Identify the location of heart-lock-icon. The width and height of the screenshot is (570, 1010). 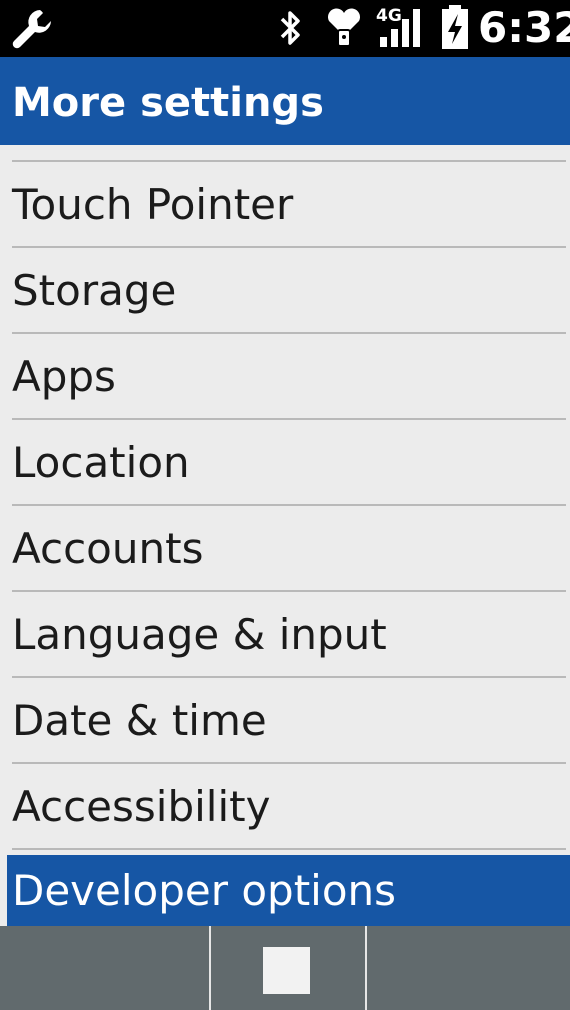
(344, 27).